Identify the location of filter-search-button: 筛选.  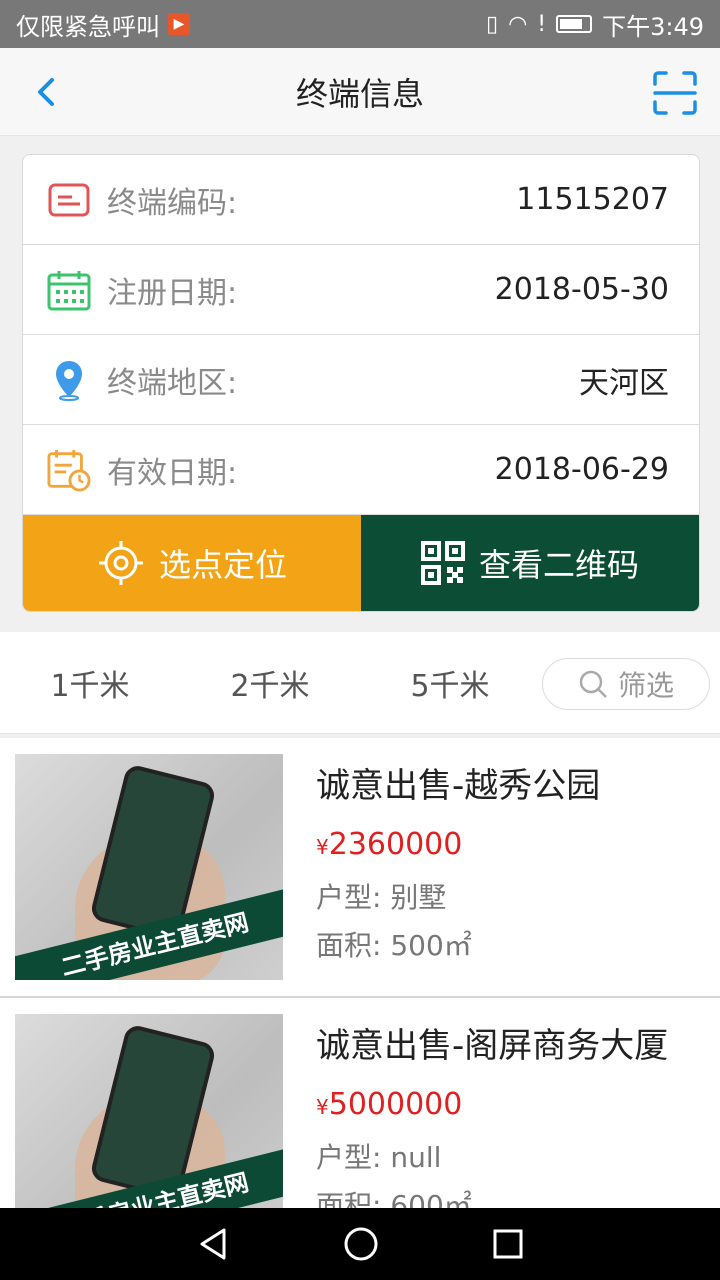
(626, 684).